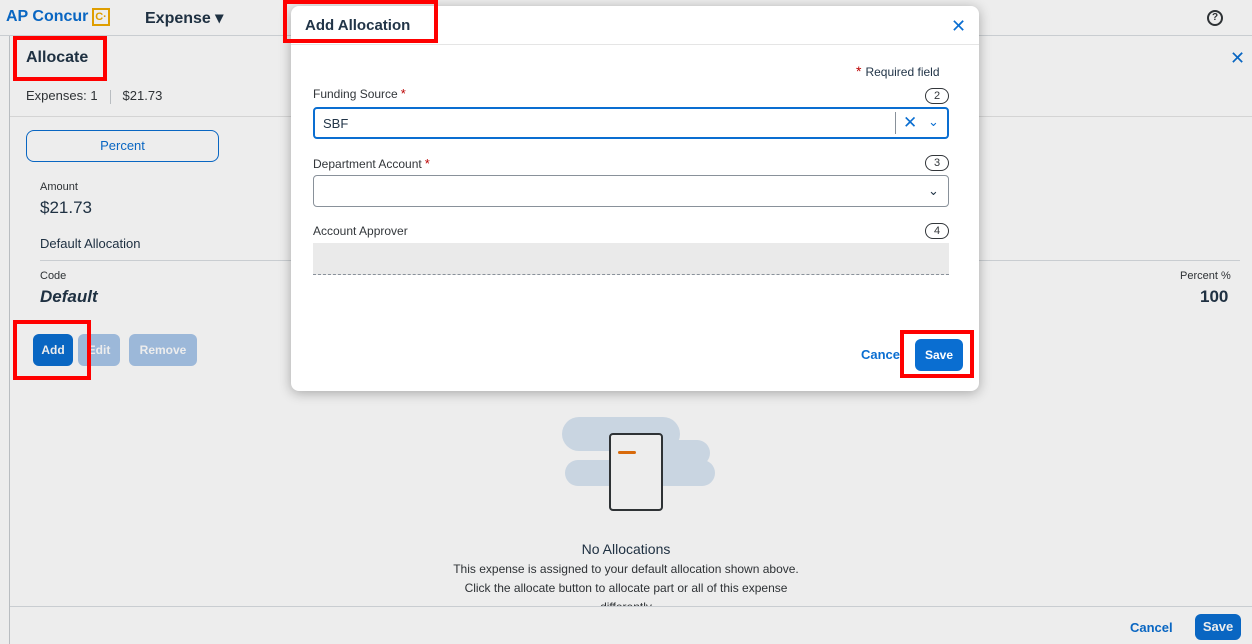 Image resolution: width=1252 pixels, height=644 pixels. I want to click on department-account-label-text: Department Account, so click(367, 164).